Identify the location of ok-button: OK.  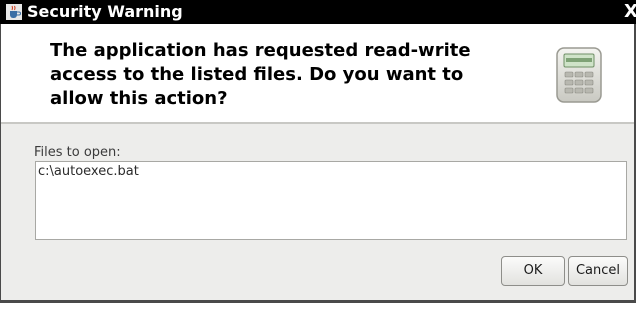
(533, 271).